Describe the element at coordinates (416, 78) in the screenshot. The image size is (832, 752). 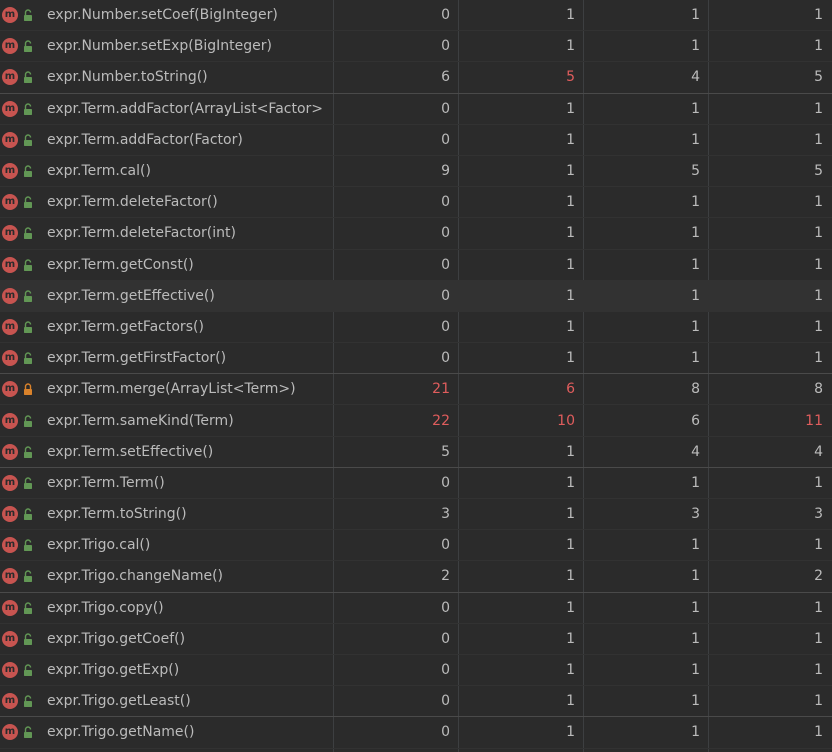
I see `table-row: m expr.Number.toString() 6 5 4 5` at that location.